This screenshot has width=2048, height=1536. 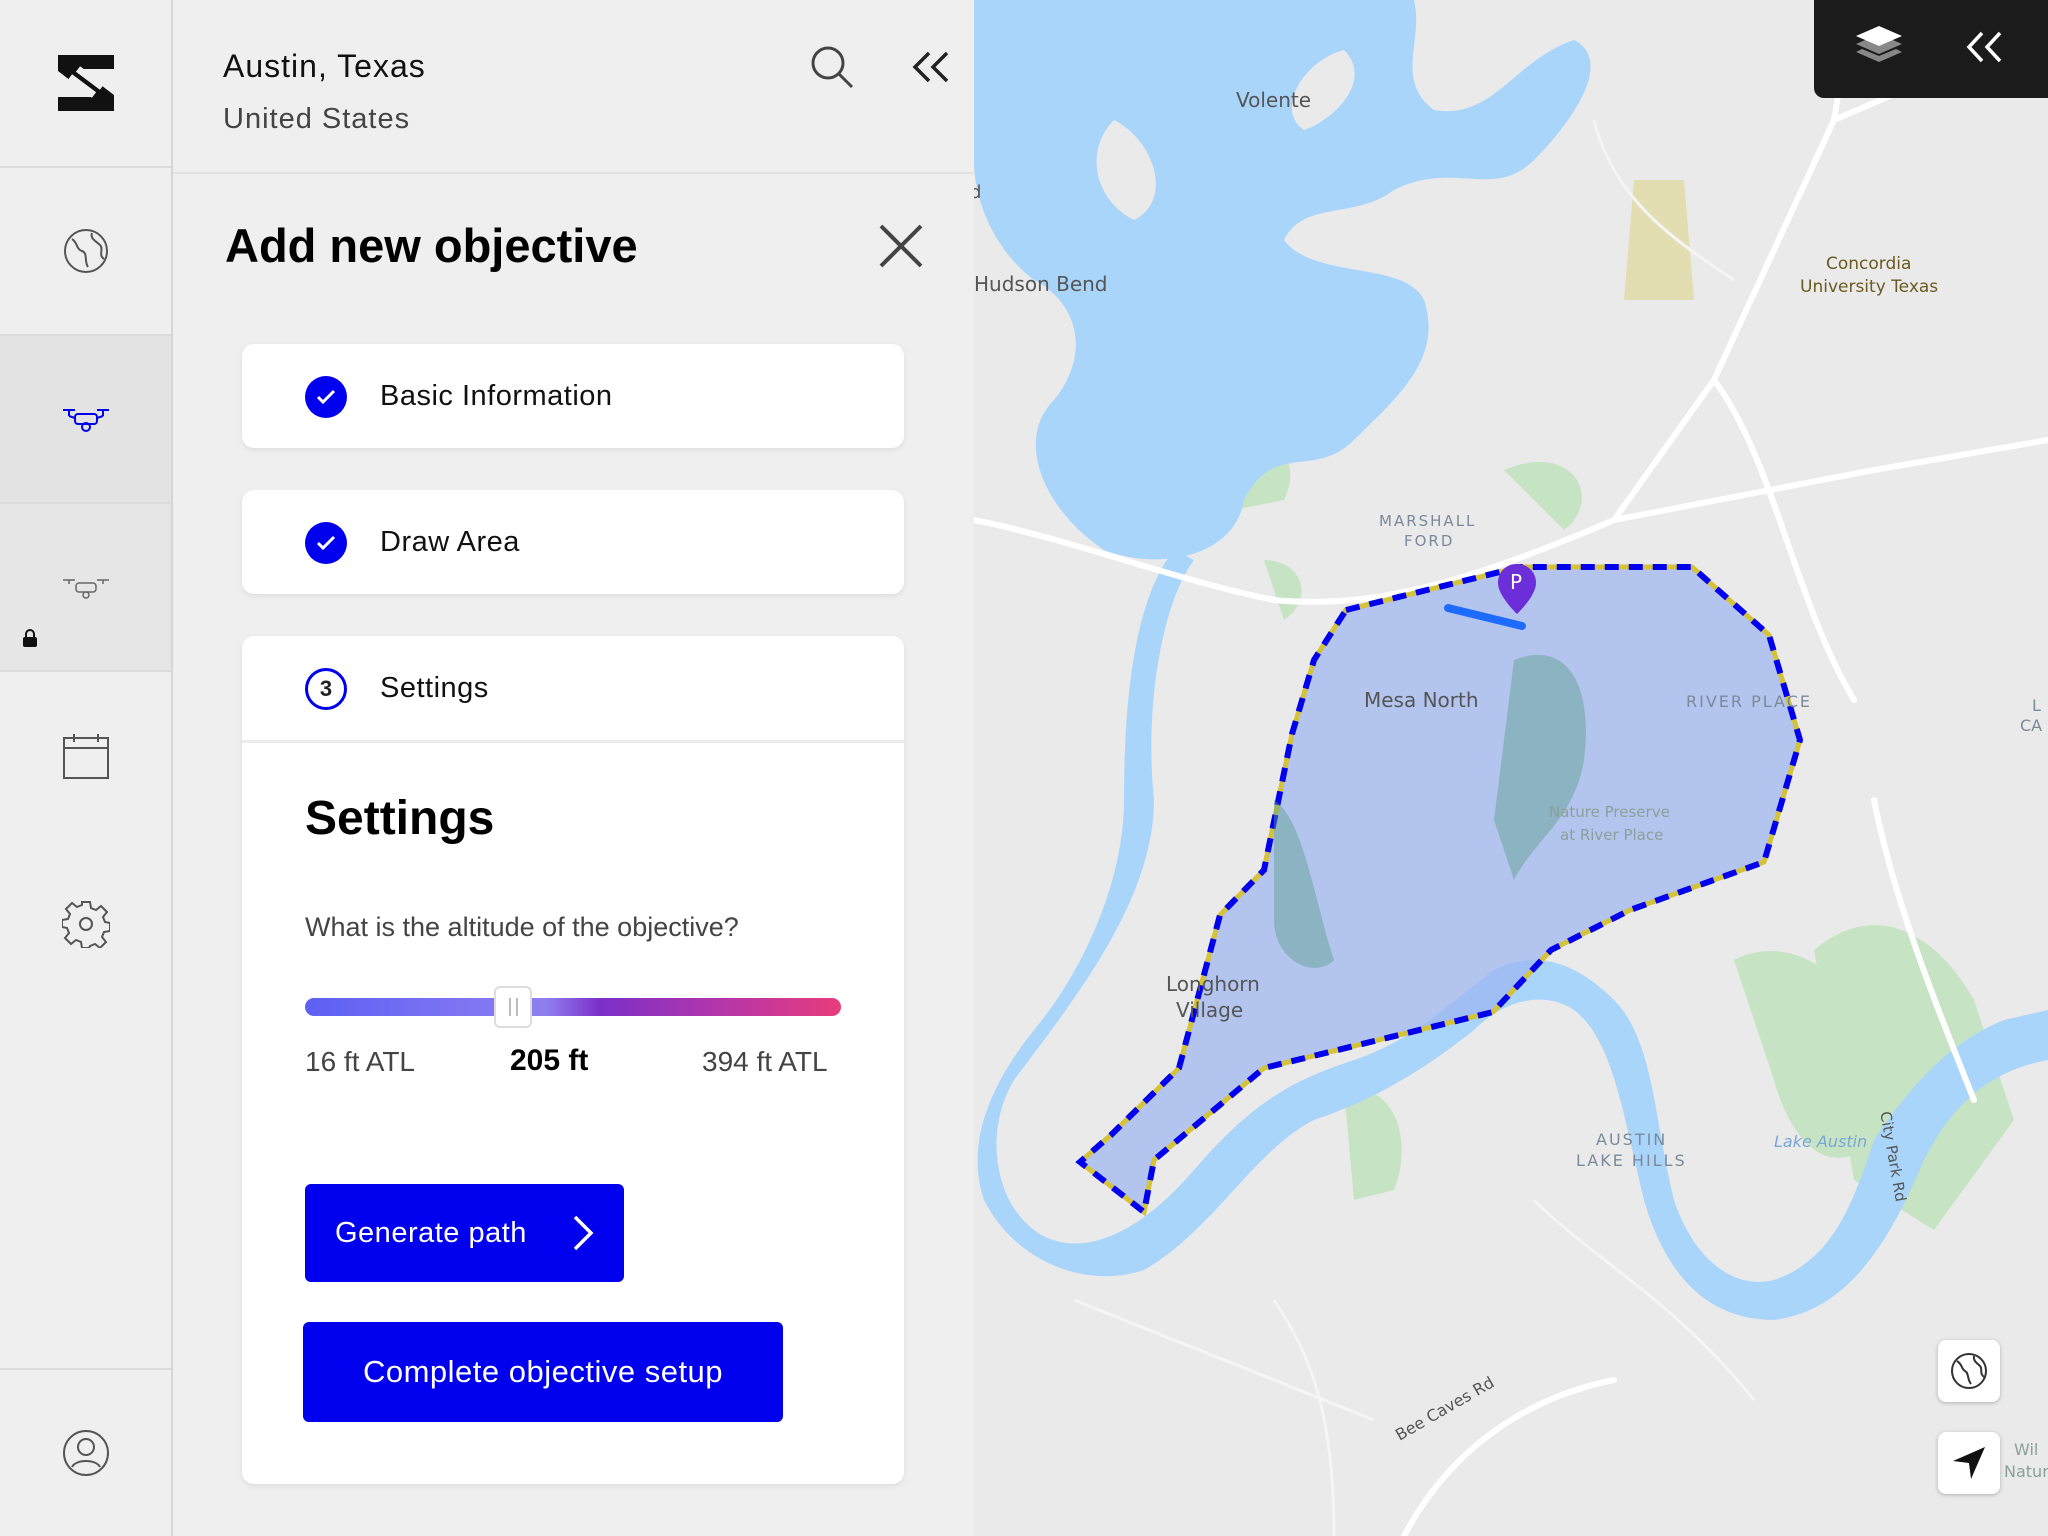 What do you see at coordinates (1821, 1141) in the screenshot?
I see `map-label: Lake Austin` at bounding box center [1821, 1141].